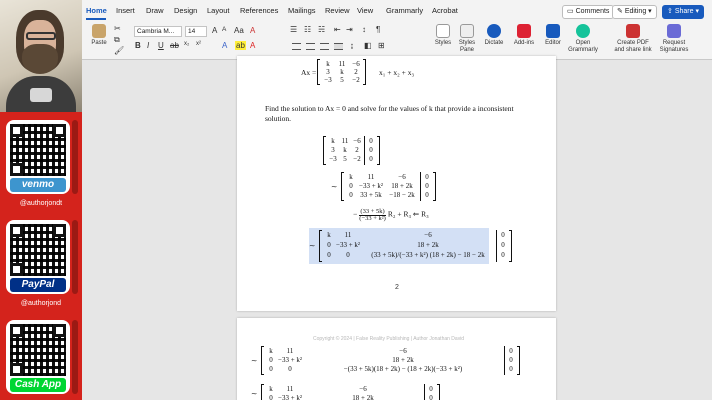 The height and width of the screenshot is (400, 712). Describe the element at coordinates (467, 31) in the screenshot. I see `styles-pane-icon` at that location.